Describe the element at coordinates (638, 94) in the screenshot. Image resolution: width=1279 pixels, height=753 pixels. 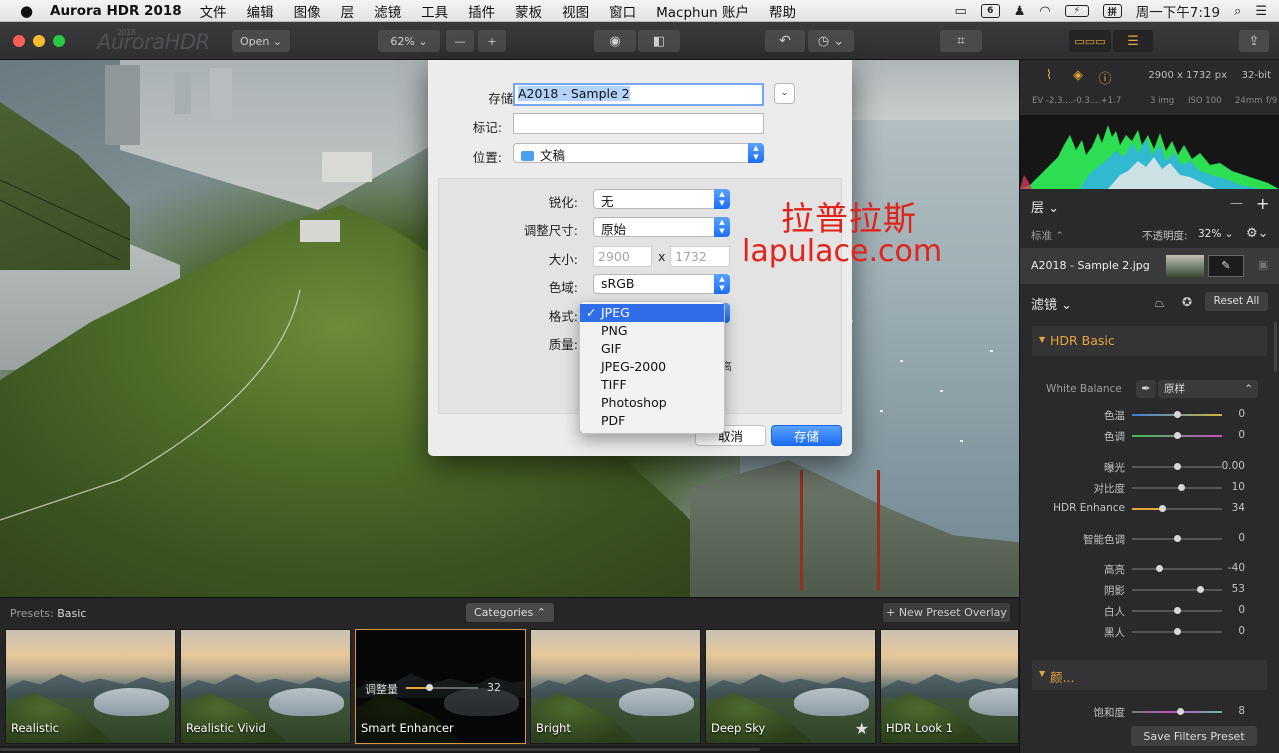
I see `save-as-field: A2018 - Sample 2` at that location.